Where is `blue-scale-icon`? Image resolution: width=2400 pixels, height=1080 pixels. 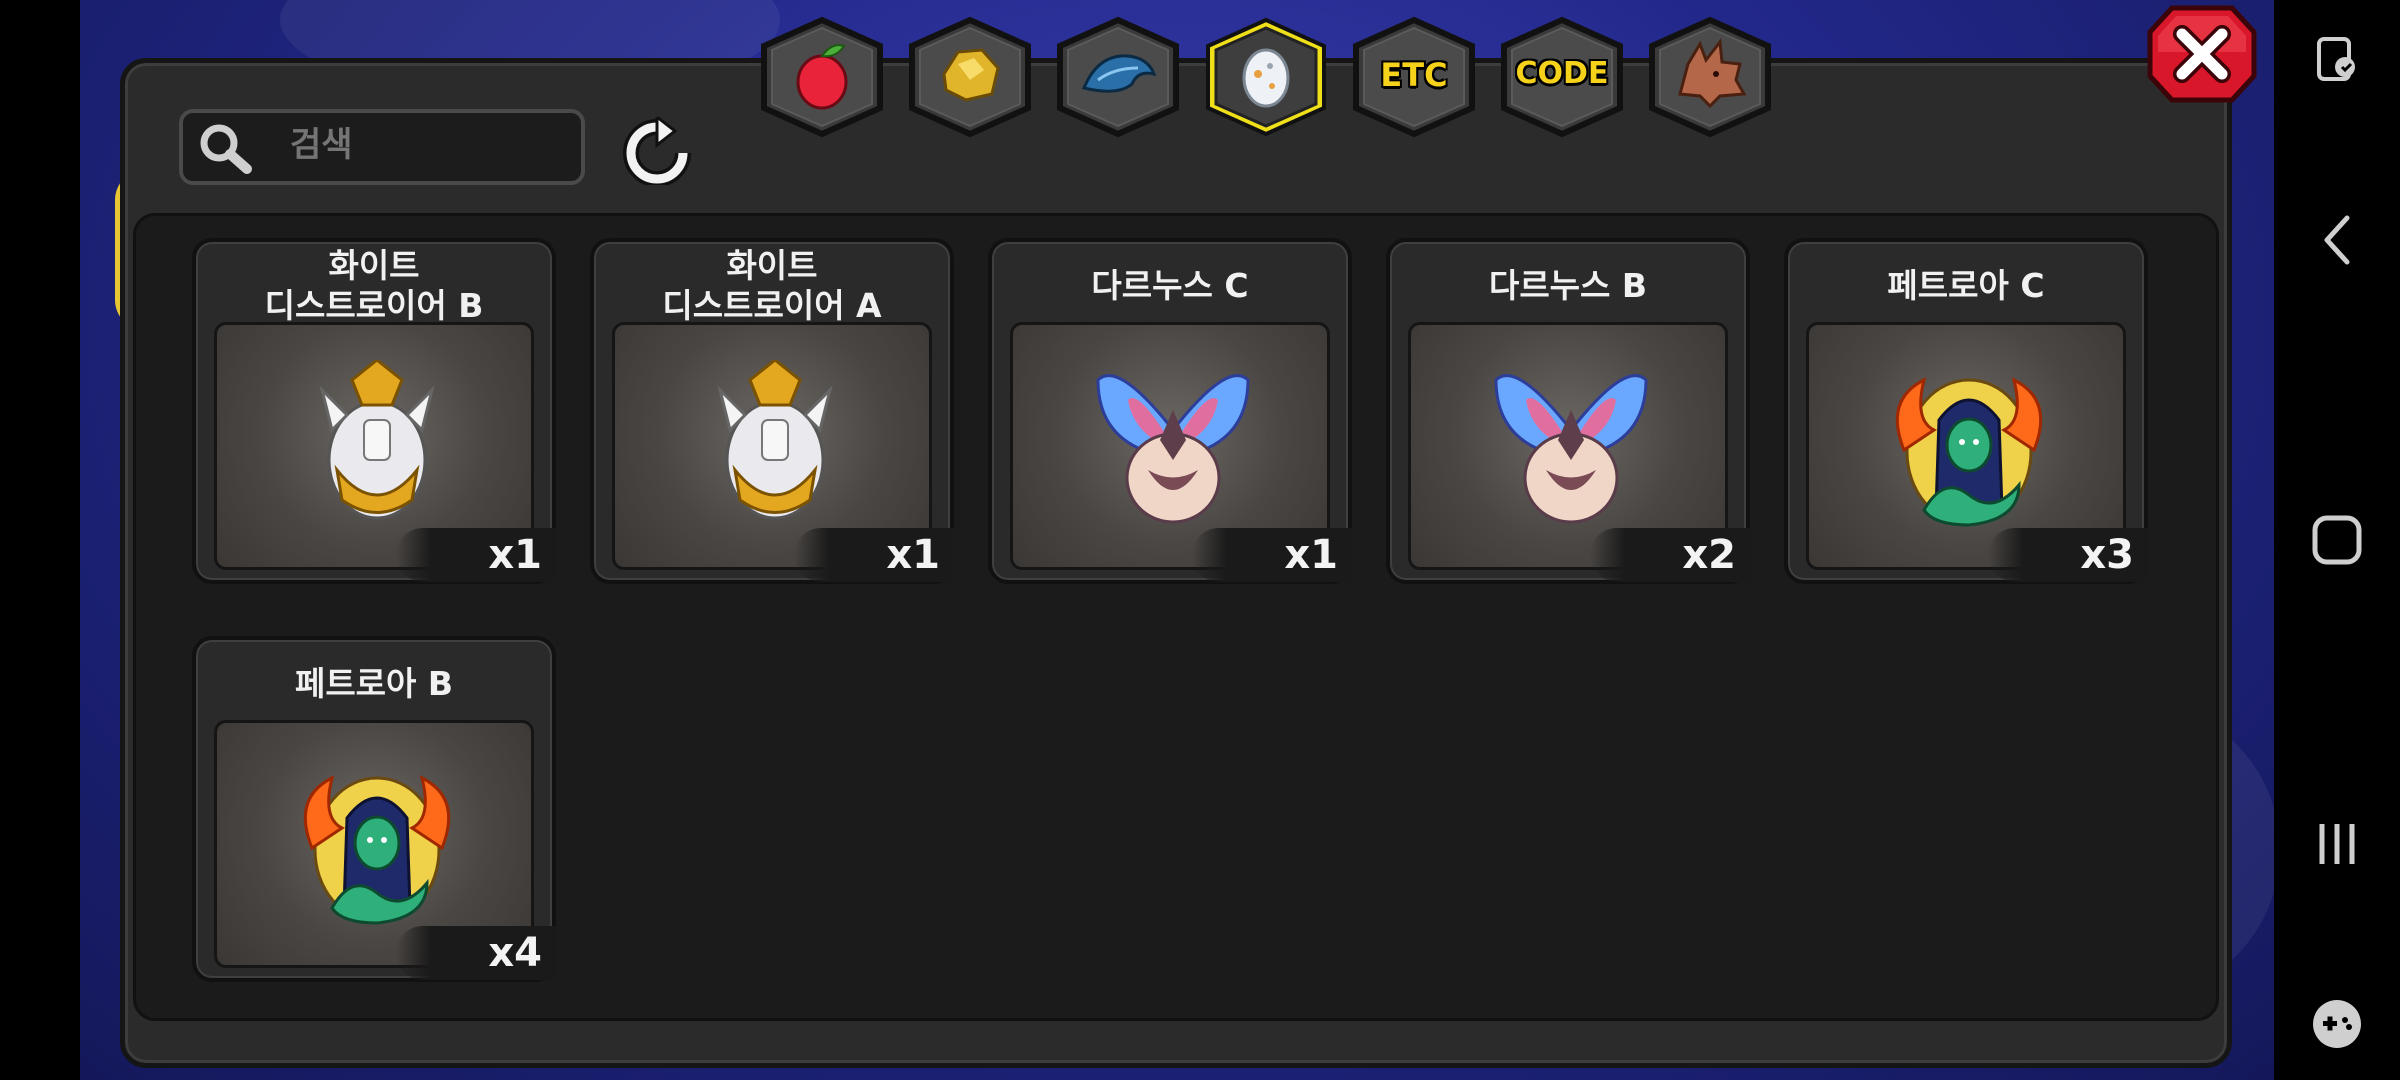 blue-scale-icon is located at coordinates (1119, 73).